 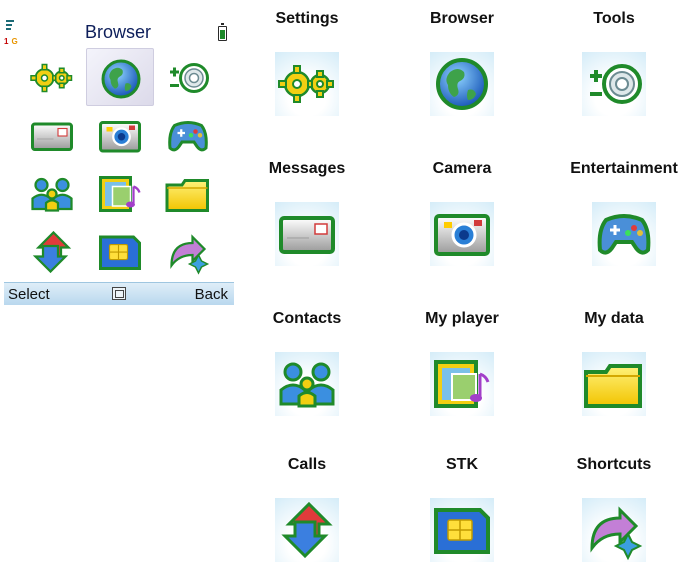 I want to click on menu-item-entertainment, so click(x=188, y=135).